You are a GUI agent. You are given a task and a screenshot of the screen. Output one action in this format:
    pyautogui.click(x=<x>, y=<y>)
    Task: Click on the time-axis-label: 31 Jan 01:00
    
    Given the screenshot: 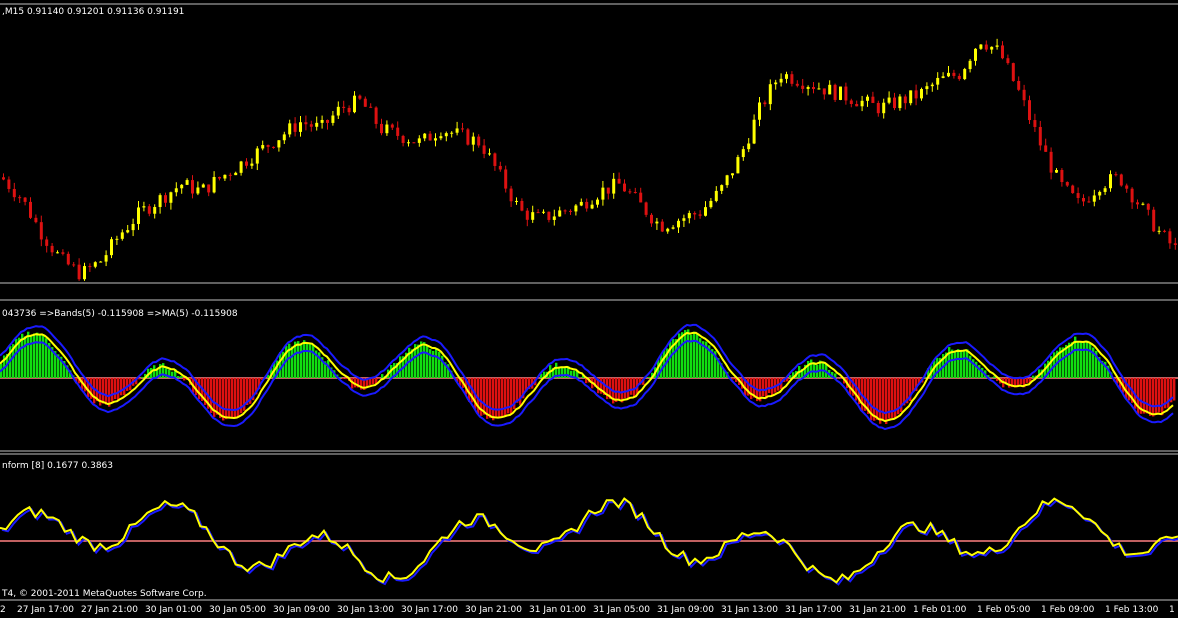 What is the action you would take?
    pyautogui.click(x=557, y=610)
    